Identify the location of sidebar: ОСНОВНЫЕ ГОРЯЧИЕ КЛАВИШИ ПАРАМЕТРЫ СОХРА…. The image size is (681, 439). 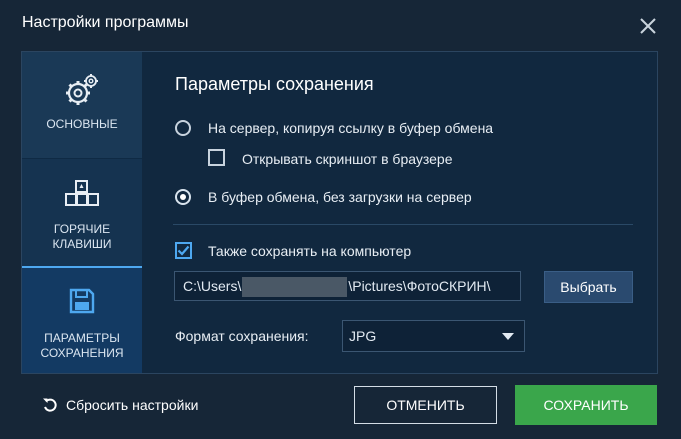
(82, 212).